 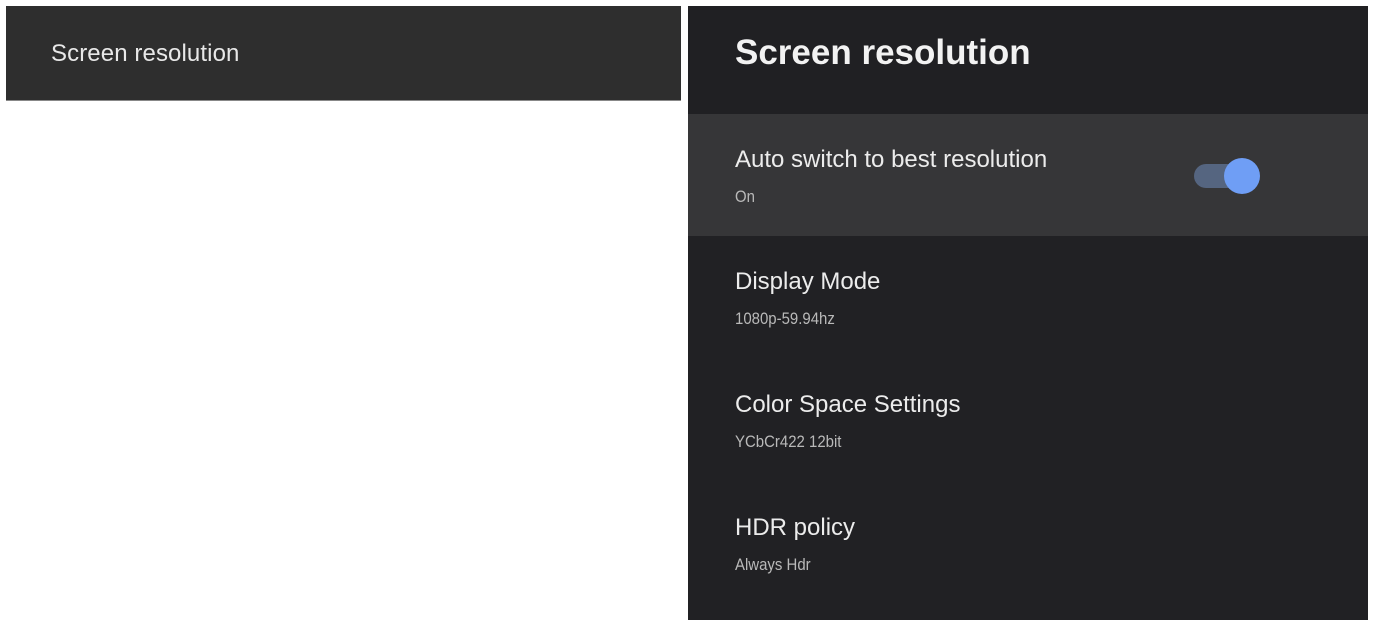 I want to click on left-header-title: Screen resolution, so click(x=145, y=53).